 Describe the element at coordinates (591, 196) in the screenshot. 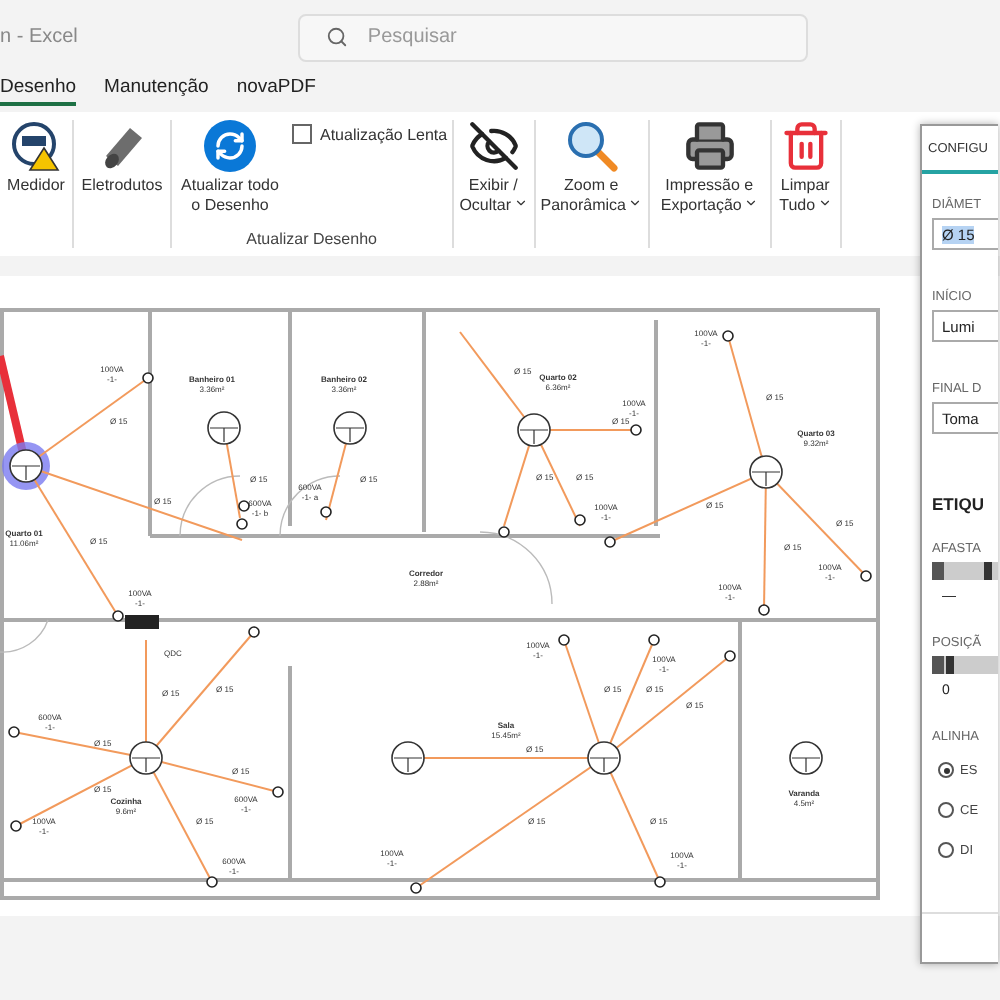

I see `button-label: Zoom e Panorâmica` at that location.